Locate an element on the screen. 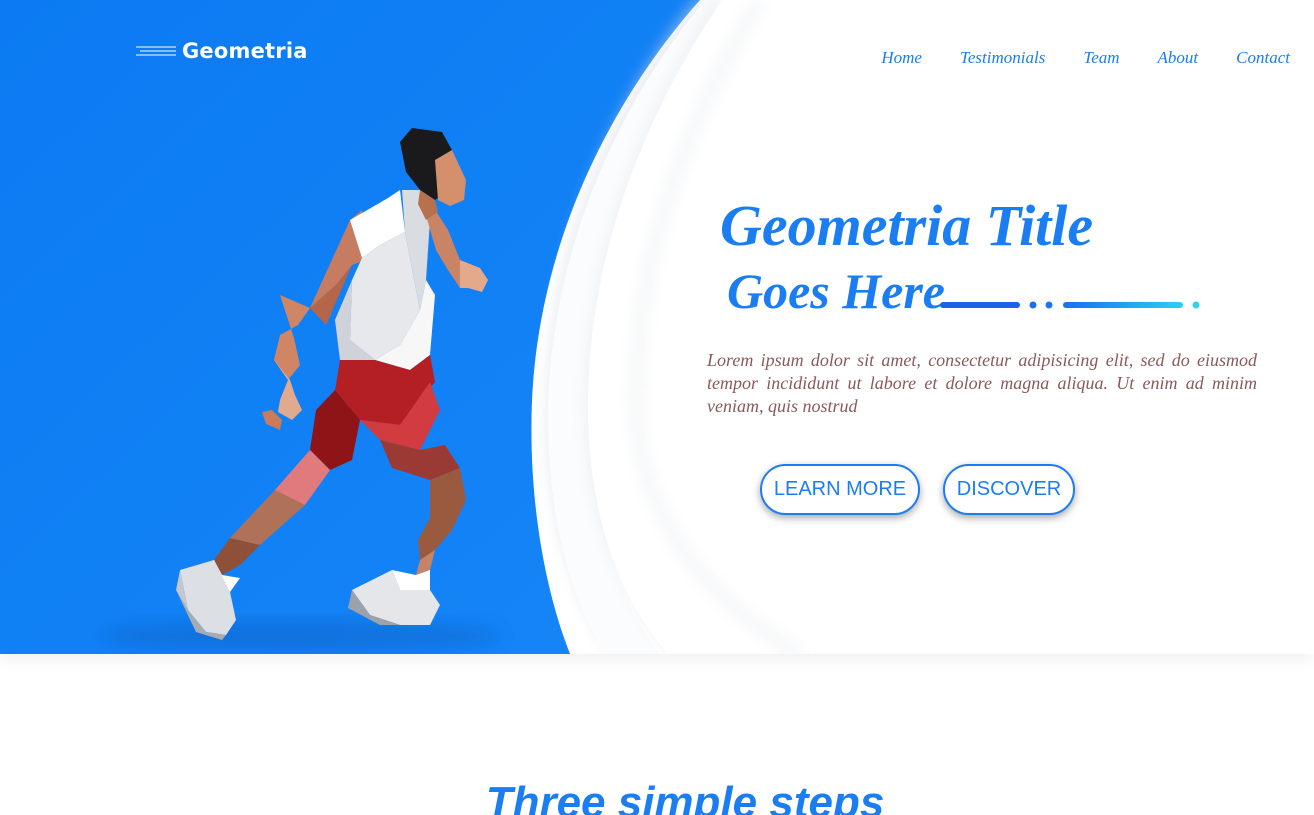  nav-item-testimonials: Testimonials is located at coordinates (1002, 58).